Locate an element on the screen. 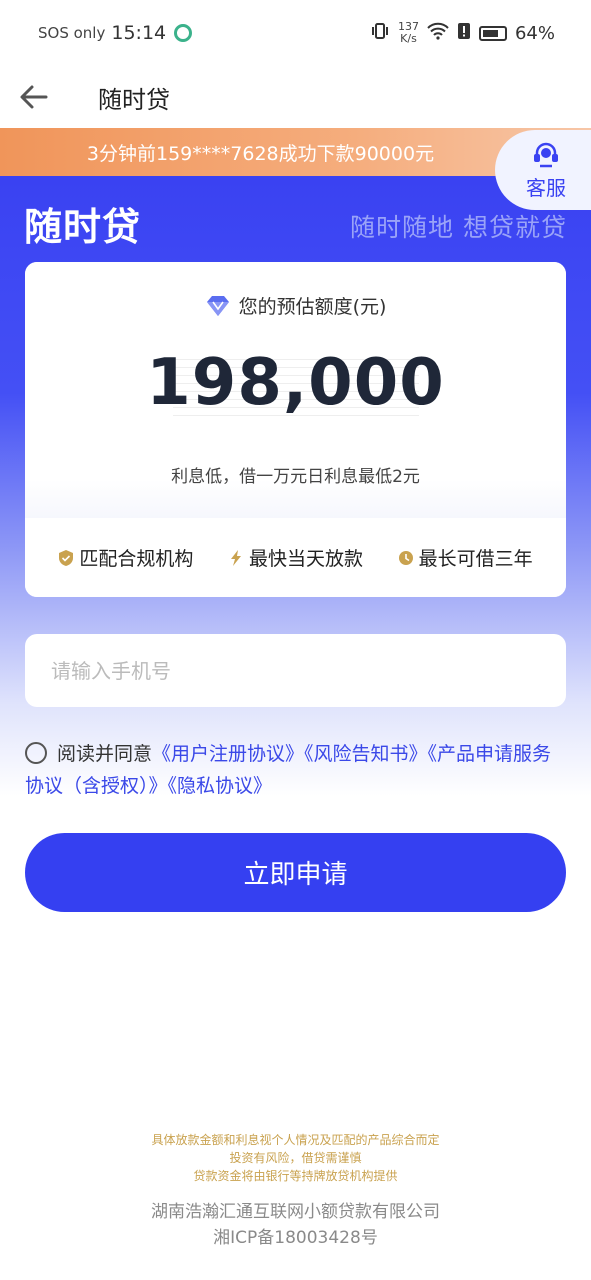 This screenshot has width=591, height=1280. vibrate-icon is located at coordinates (380, 33).